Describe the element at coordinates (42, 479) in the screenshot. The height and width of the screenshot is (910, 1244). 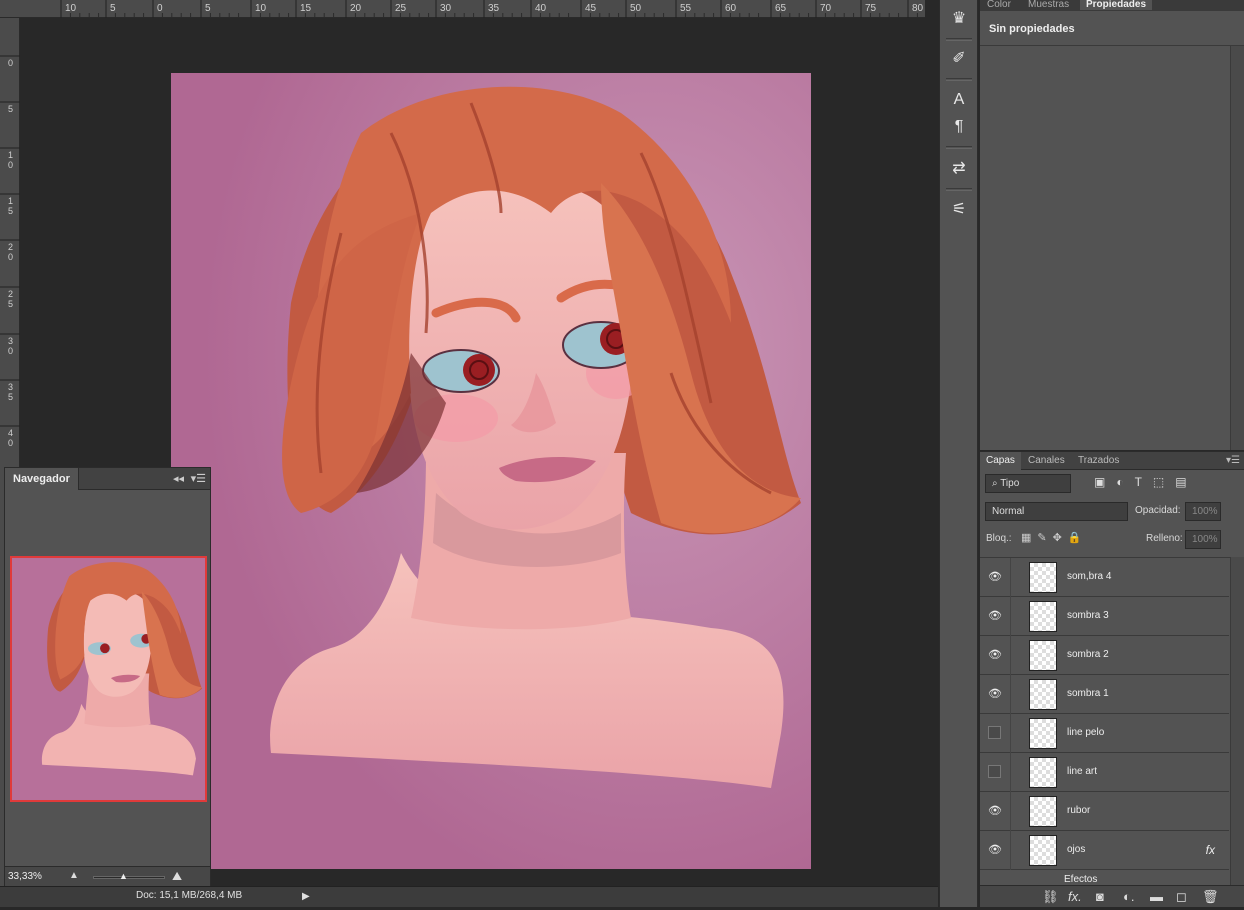
I see `tab-navigator: Navegador` at that location.